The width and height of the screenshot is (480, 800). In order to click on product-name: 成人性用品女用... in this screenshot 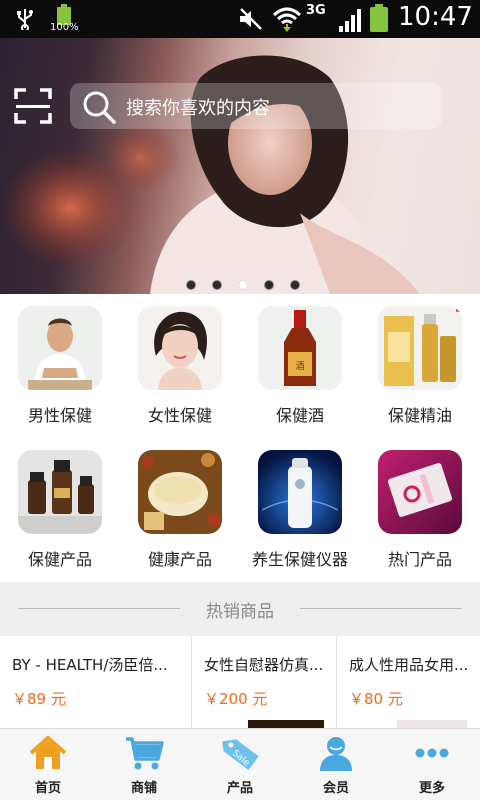, I will do `click(409, 665)`.